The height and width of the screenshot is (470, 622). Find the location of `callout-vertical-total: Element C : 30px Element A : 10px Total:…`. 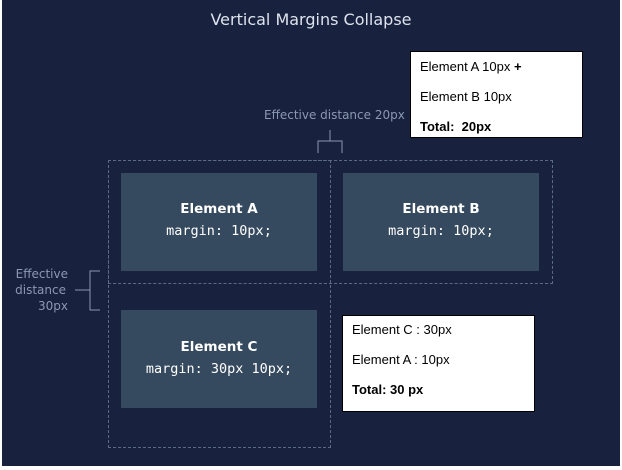

callout-vertical-total: Element C : 30px Element A : 10px Total:… is located at coordinates (438, 363).